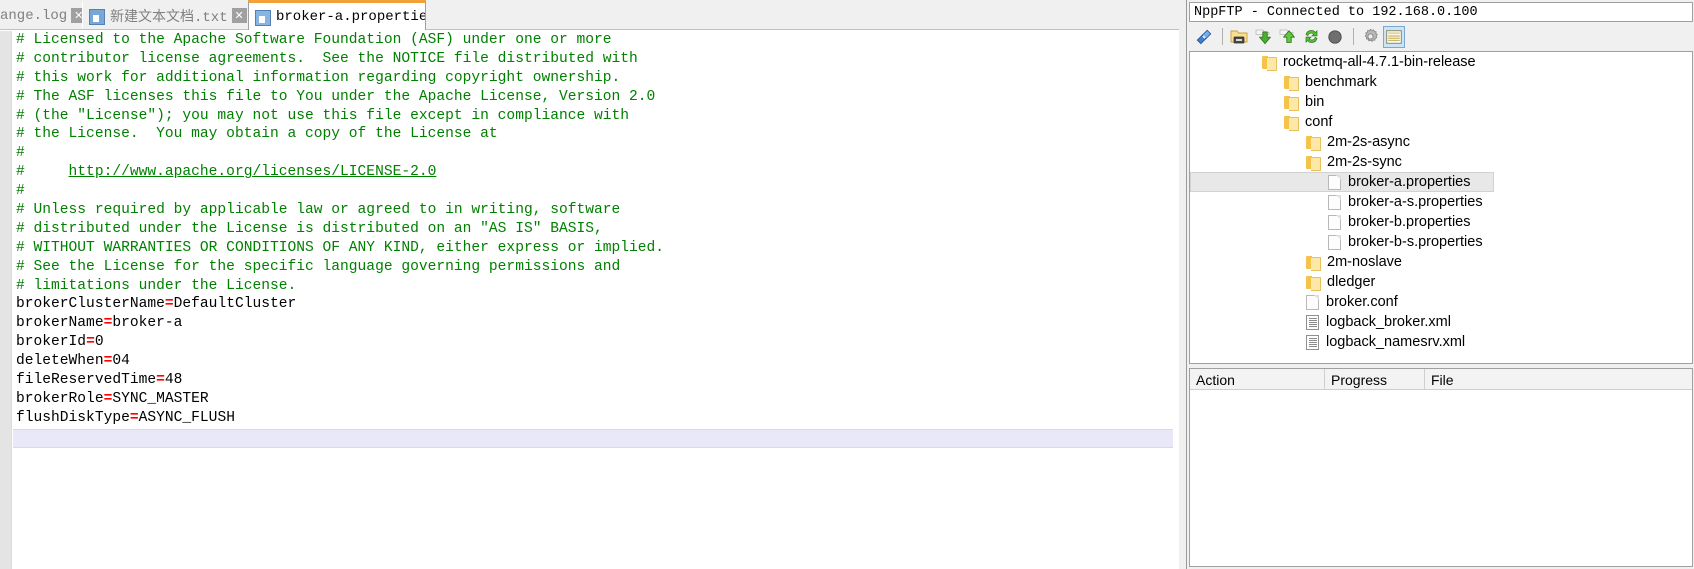 The width and height of the screenshot is (1694, 569). I want to click on queue-column-headers: Action Progress File, so click(1441, 379).